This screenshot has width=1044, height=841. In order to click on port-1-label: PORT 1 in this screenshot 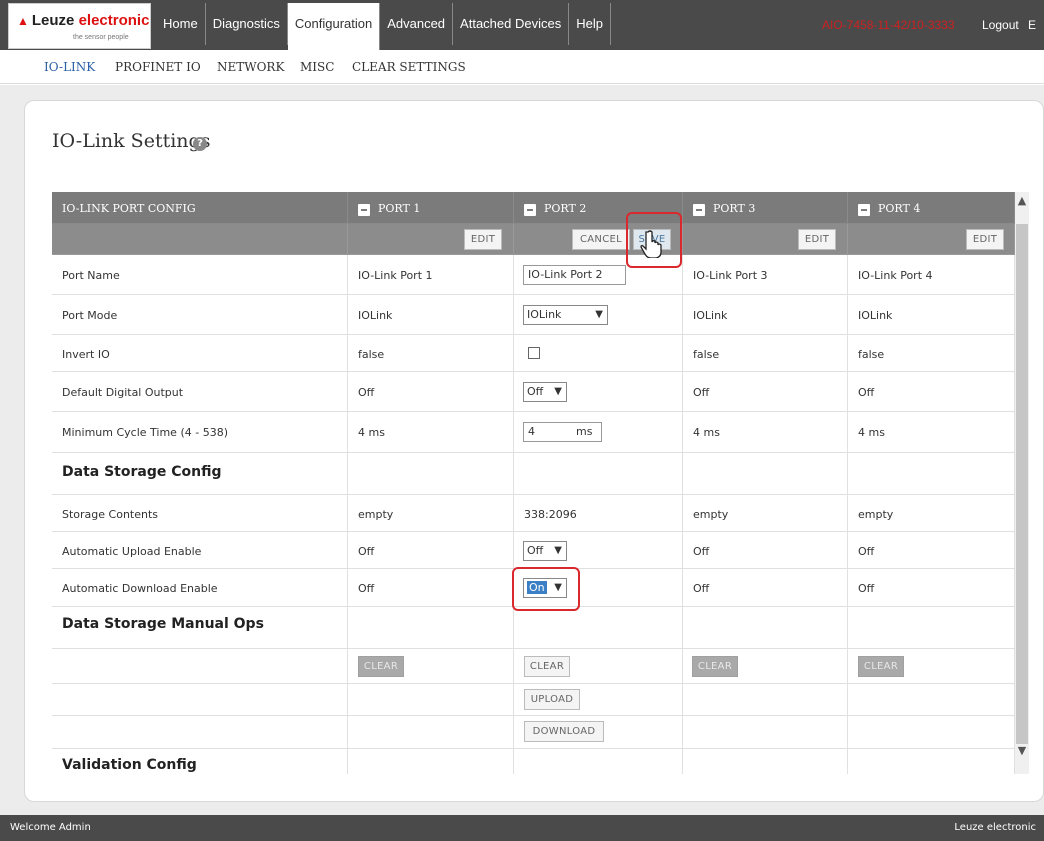, I will do `click(399, 208)`.